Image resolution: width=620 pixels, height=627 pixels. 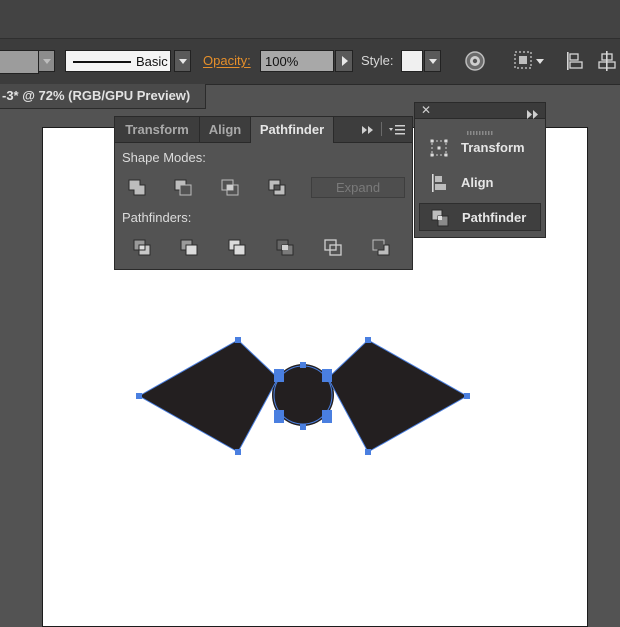 I want to click on crop-icon, so click(x=286, y=248).